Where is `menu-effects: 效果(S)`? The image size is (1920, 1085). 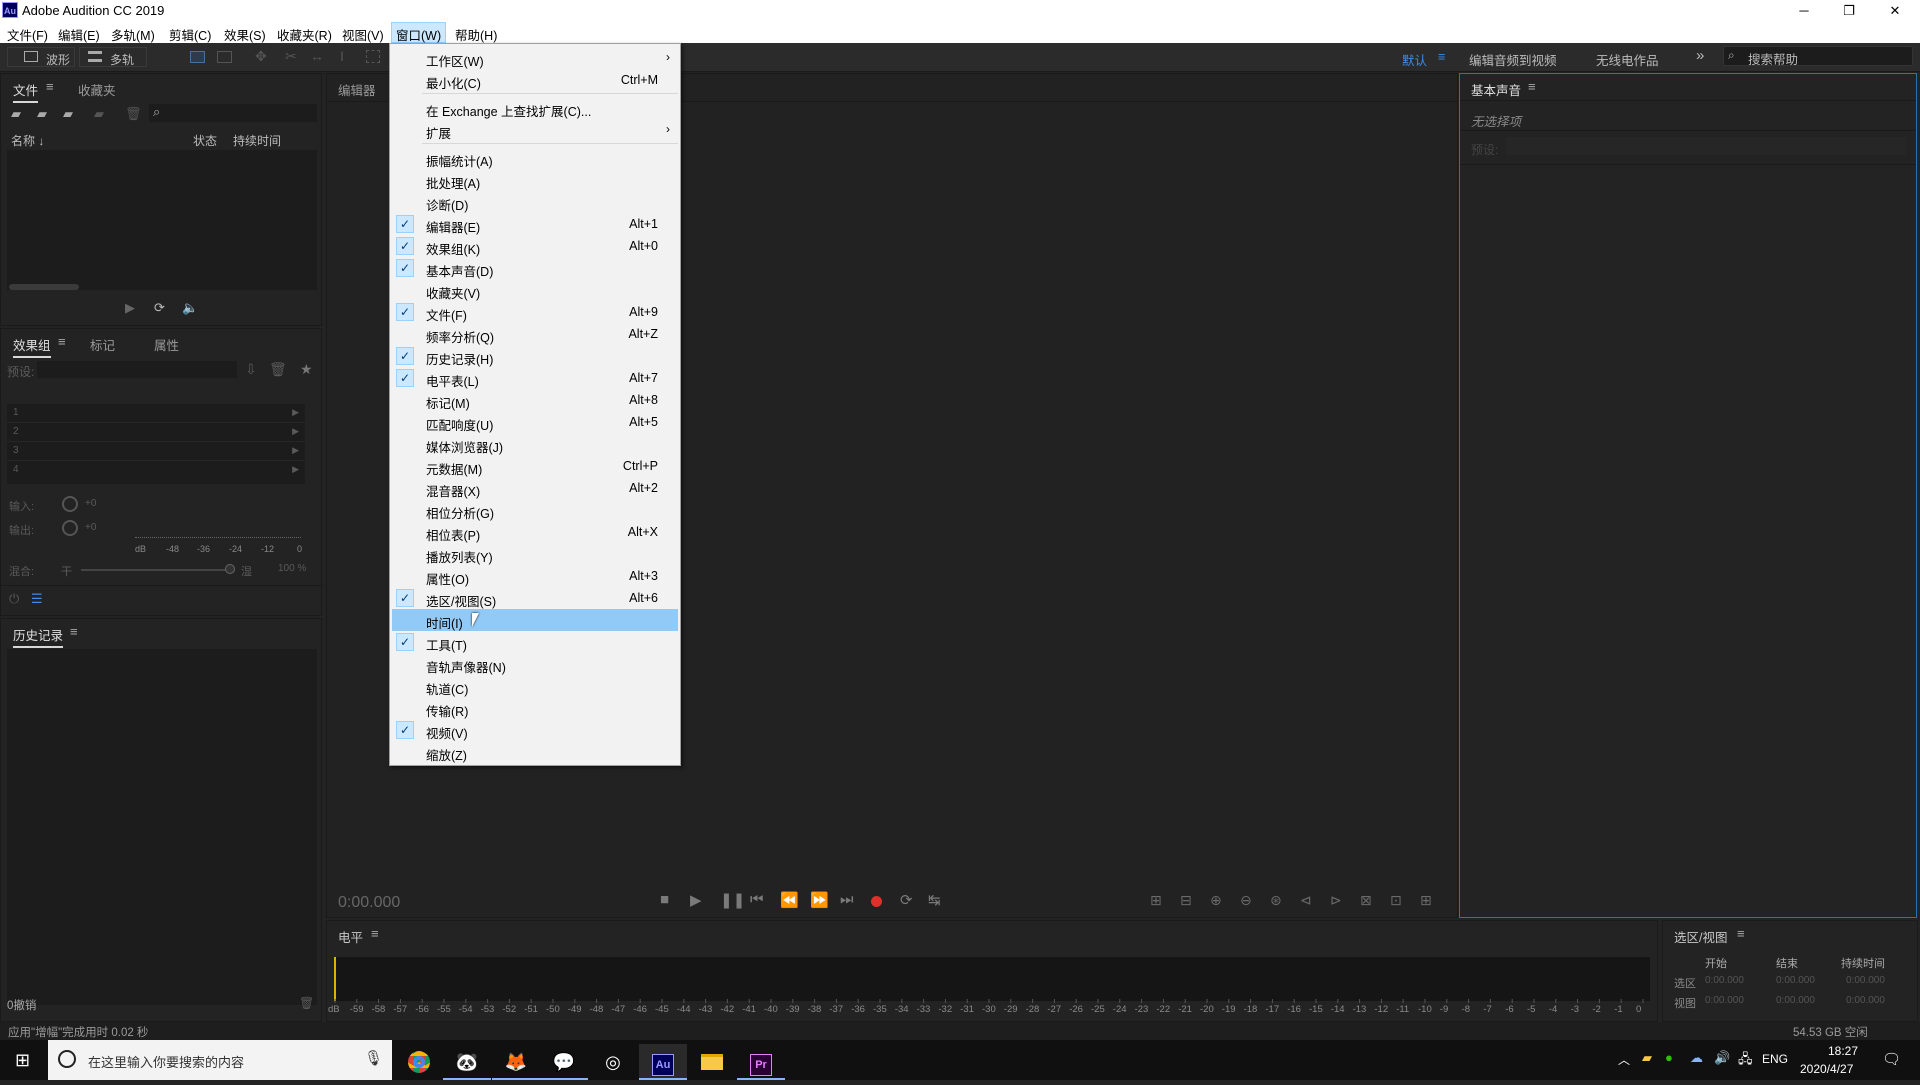 menu-effects: 效果(S) is located at coordinates (245, 34).